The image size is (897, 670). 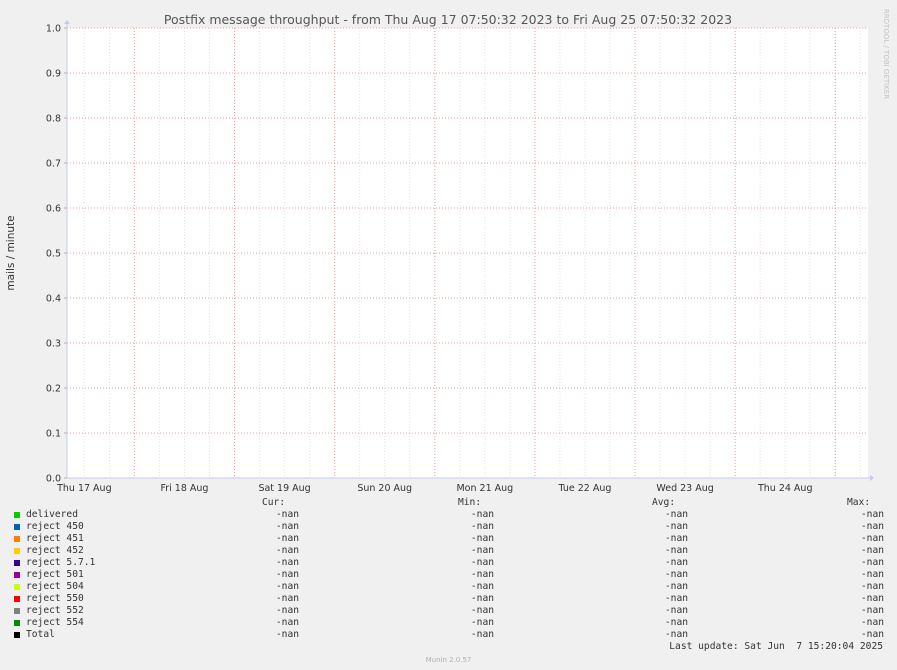 I want to click on legend-header-cur: Cur:, so click(x=274, y=502).